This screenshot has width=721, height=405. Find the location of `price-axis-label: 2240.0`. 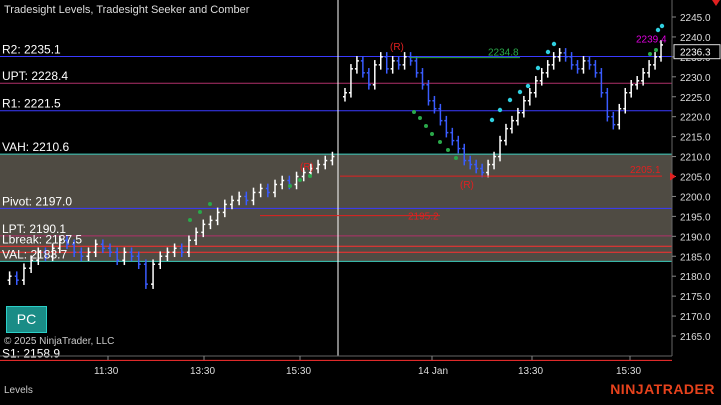

price-axis-label: 2240.0 is located at coordinates (695, 38).